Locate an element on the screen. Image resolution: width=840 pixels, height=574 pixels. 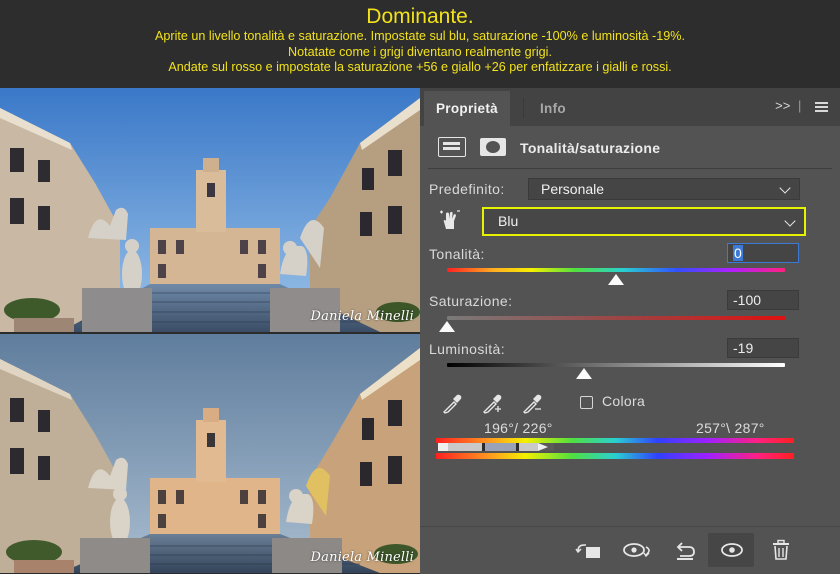
color-range-slider is located at coordinates (496, 447).